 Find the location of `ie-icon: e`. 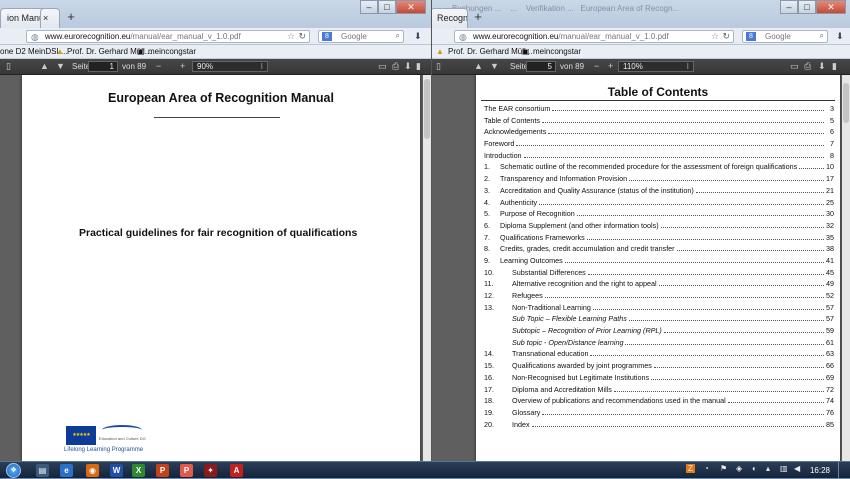

ie-icon: e is located at coordinates (66, 470).